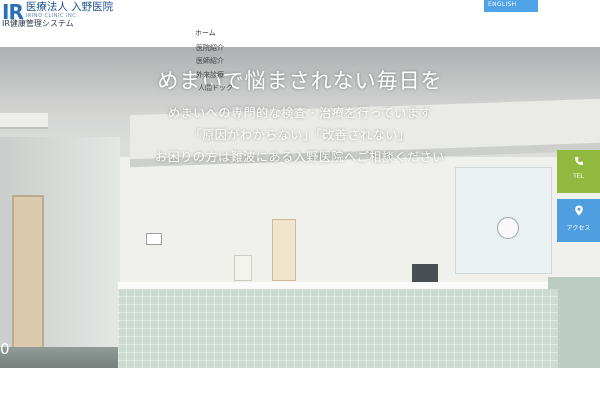 This screenshot has height=400, width=600. What do you see at coordinates (215, 88) in the screenshot?
I see `dropdown-item: 人間ドック` at bounding box center [215, 88].